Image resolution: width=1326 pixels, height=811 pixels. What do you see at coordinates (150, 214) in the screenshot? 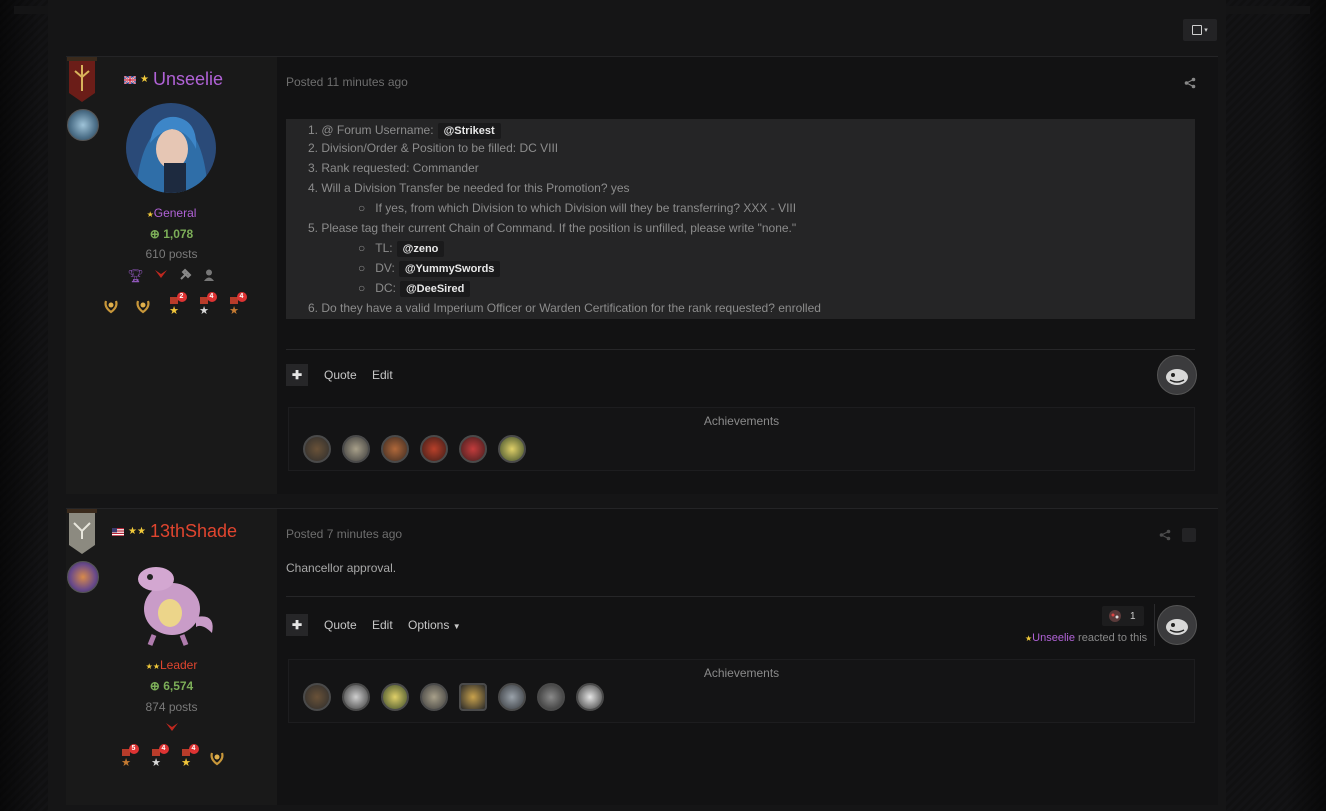
I see `group-star-icon: ★` at bounding box center [150, 214].